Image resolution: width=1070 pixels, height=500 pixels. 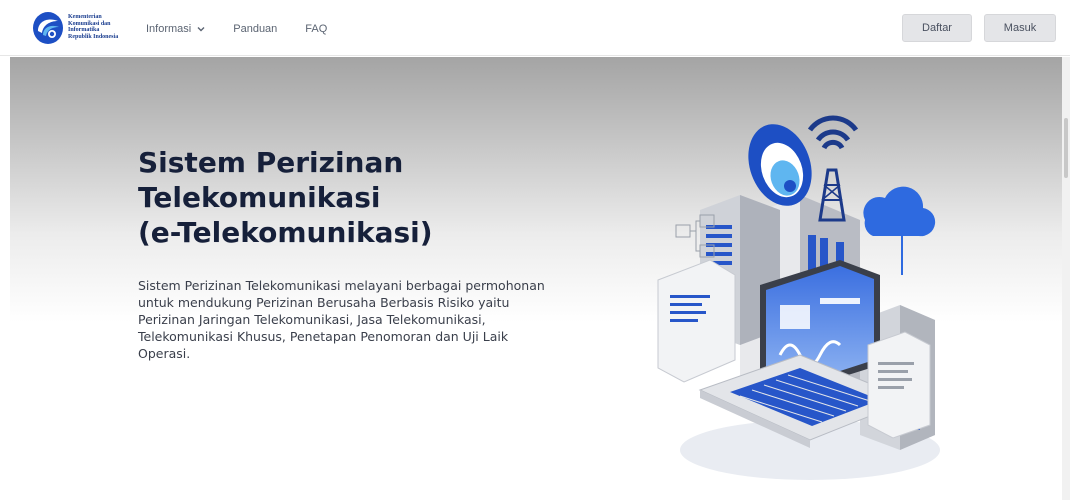 I want to click on nav-item-informasi: Informasi, so click(x=175, y=29).